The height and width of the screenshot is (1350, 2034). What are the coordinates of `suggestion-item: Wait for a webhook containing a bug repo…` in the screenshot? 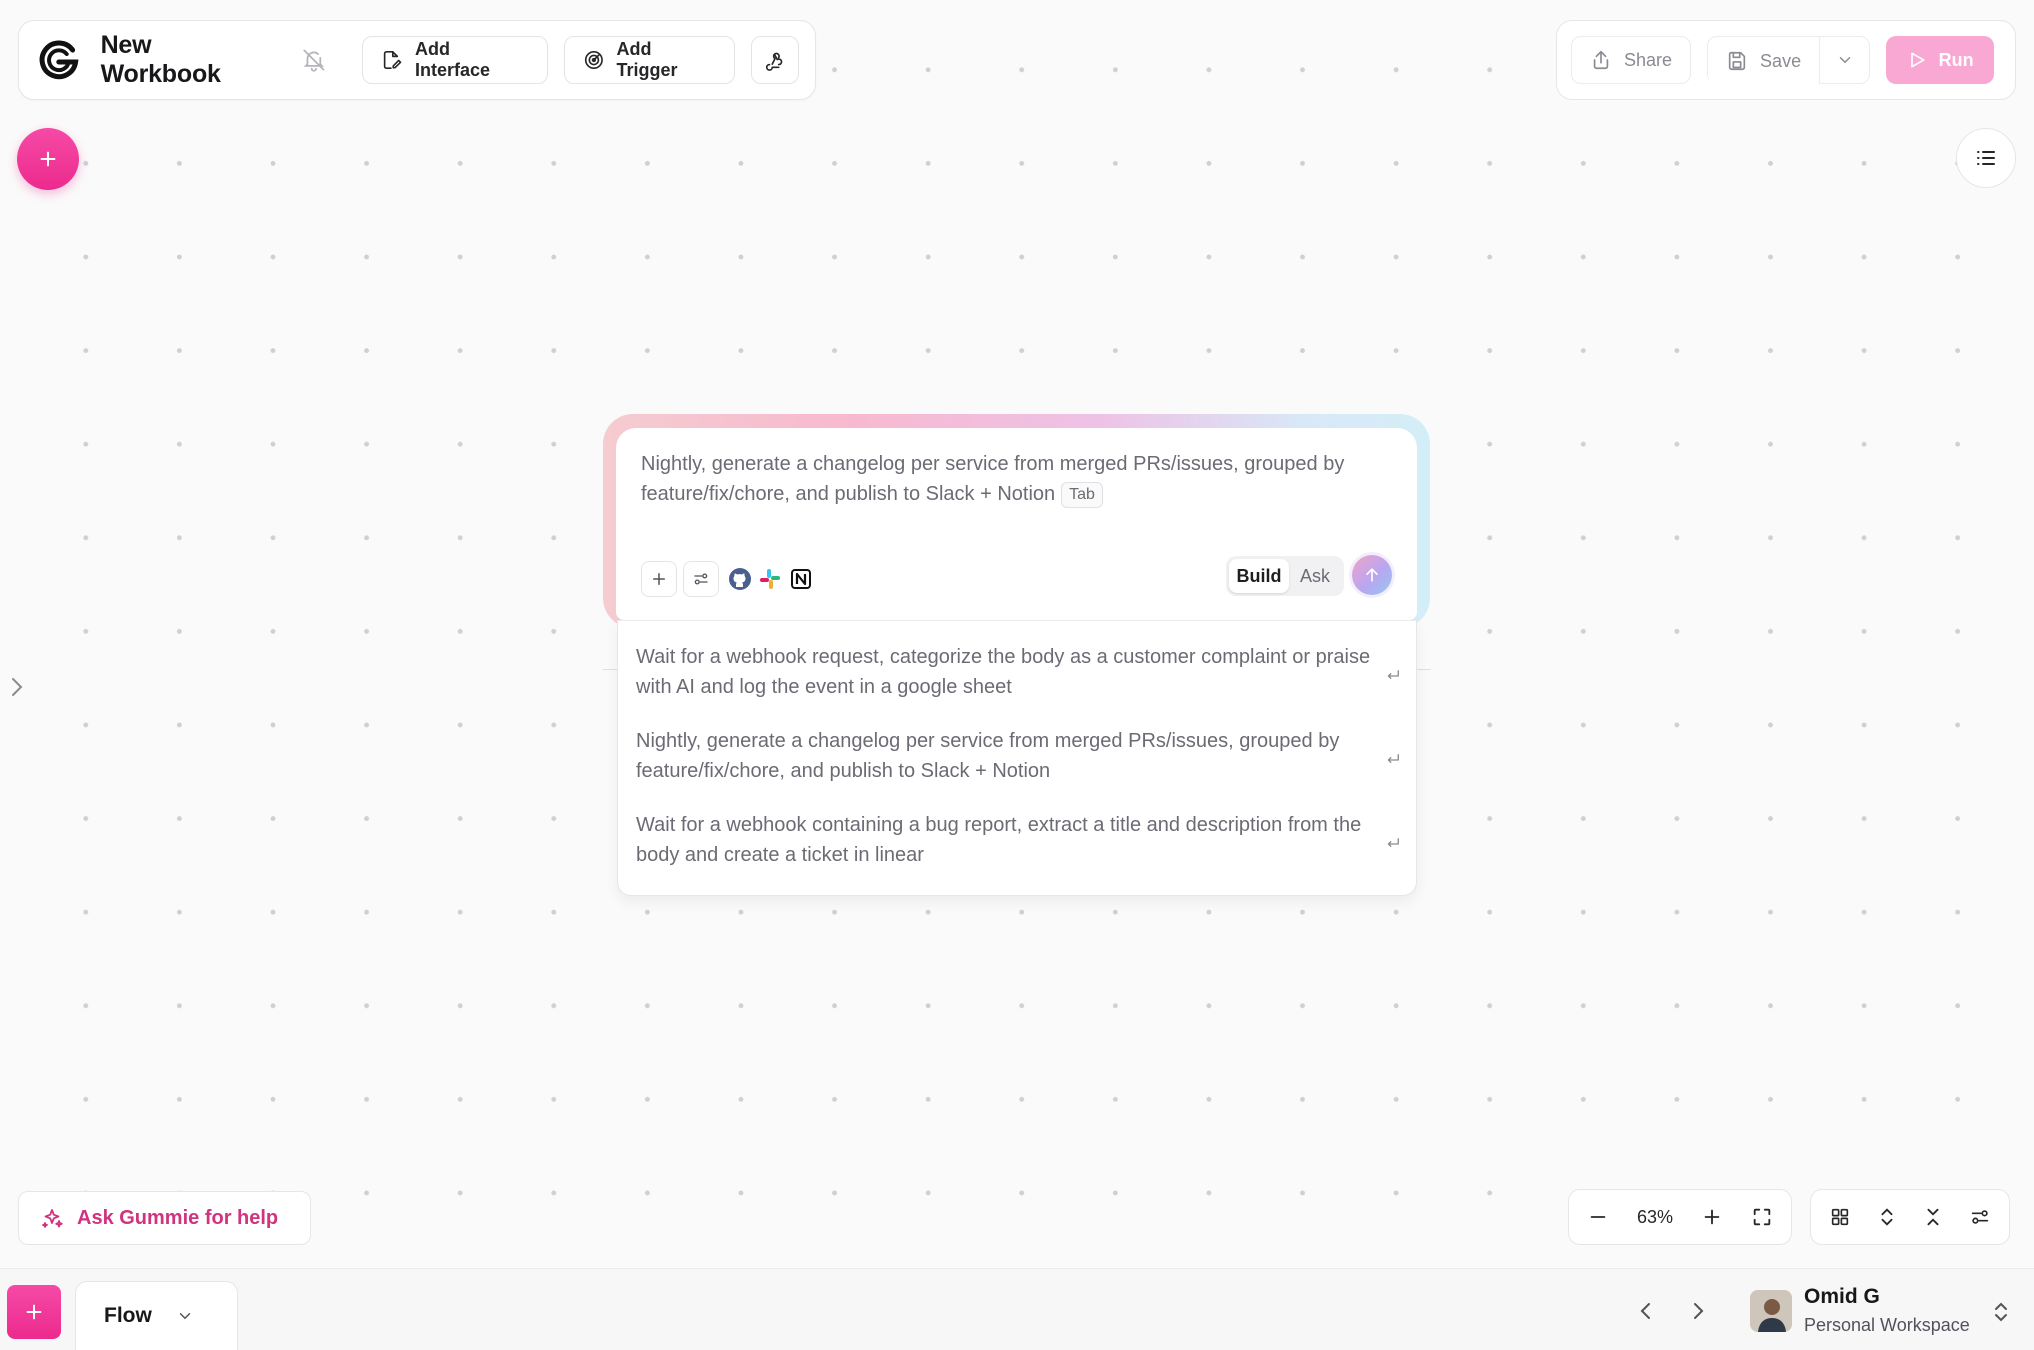 It's located at (1006, 840).